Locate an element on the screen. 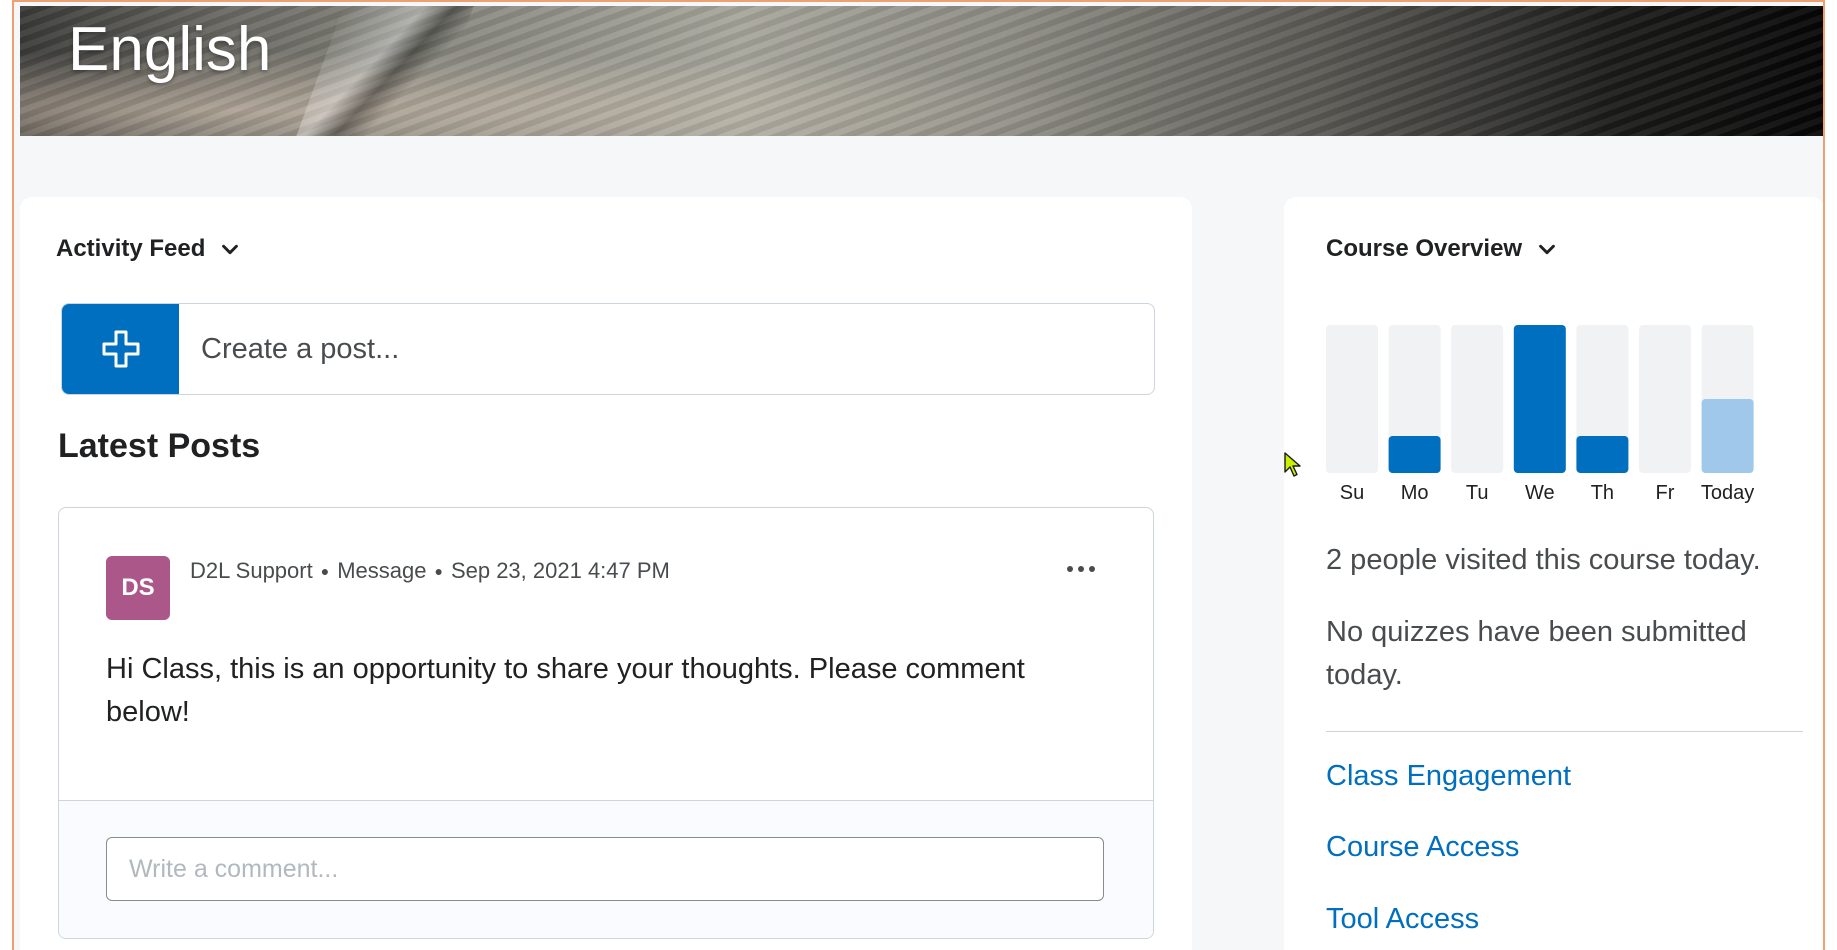 This screenshot has height=950, width=1837. tick-label-su: Su is located at coordinates (1352, 493).